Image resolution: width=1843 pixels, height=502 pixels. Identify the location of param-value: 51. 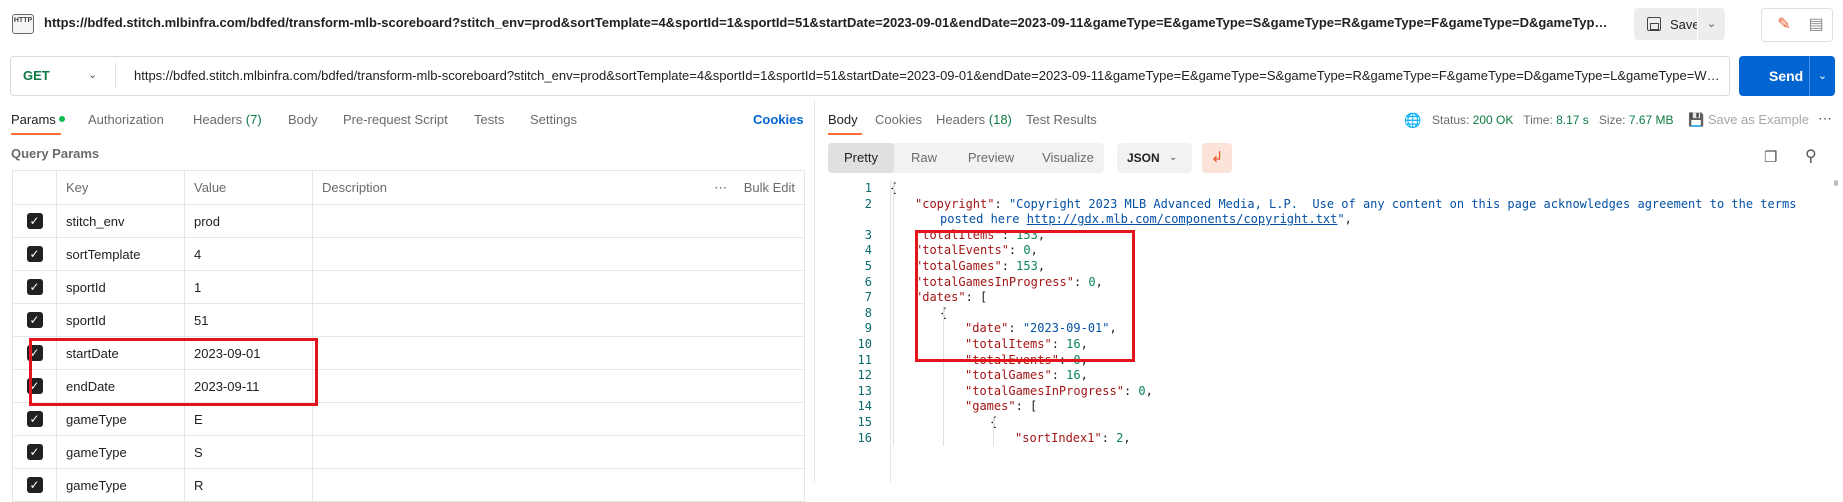
(248, 320).